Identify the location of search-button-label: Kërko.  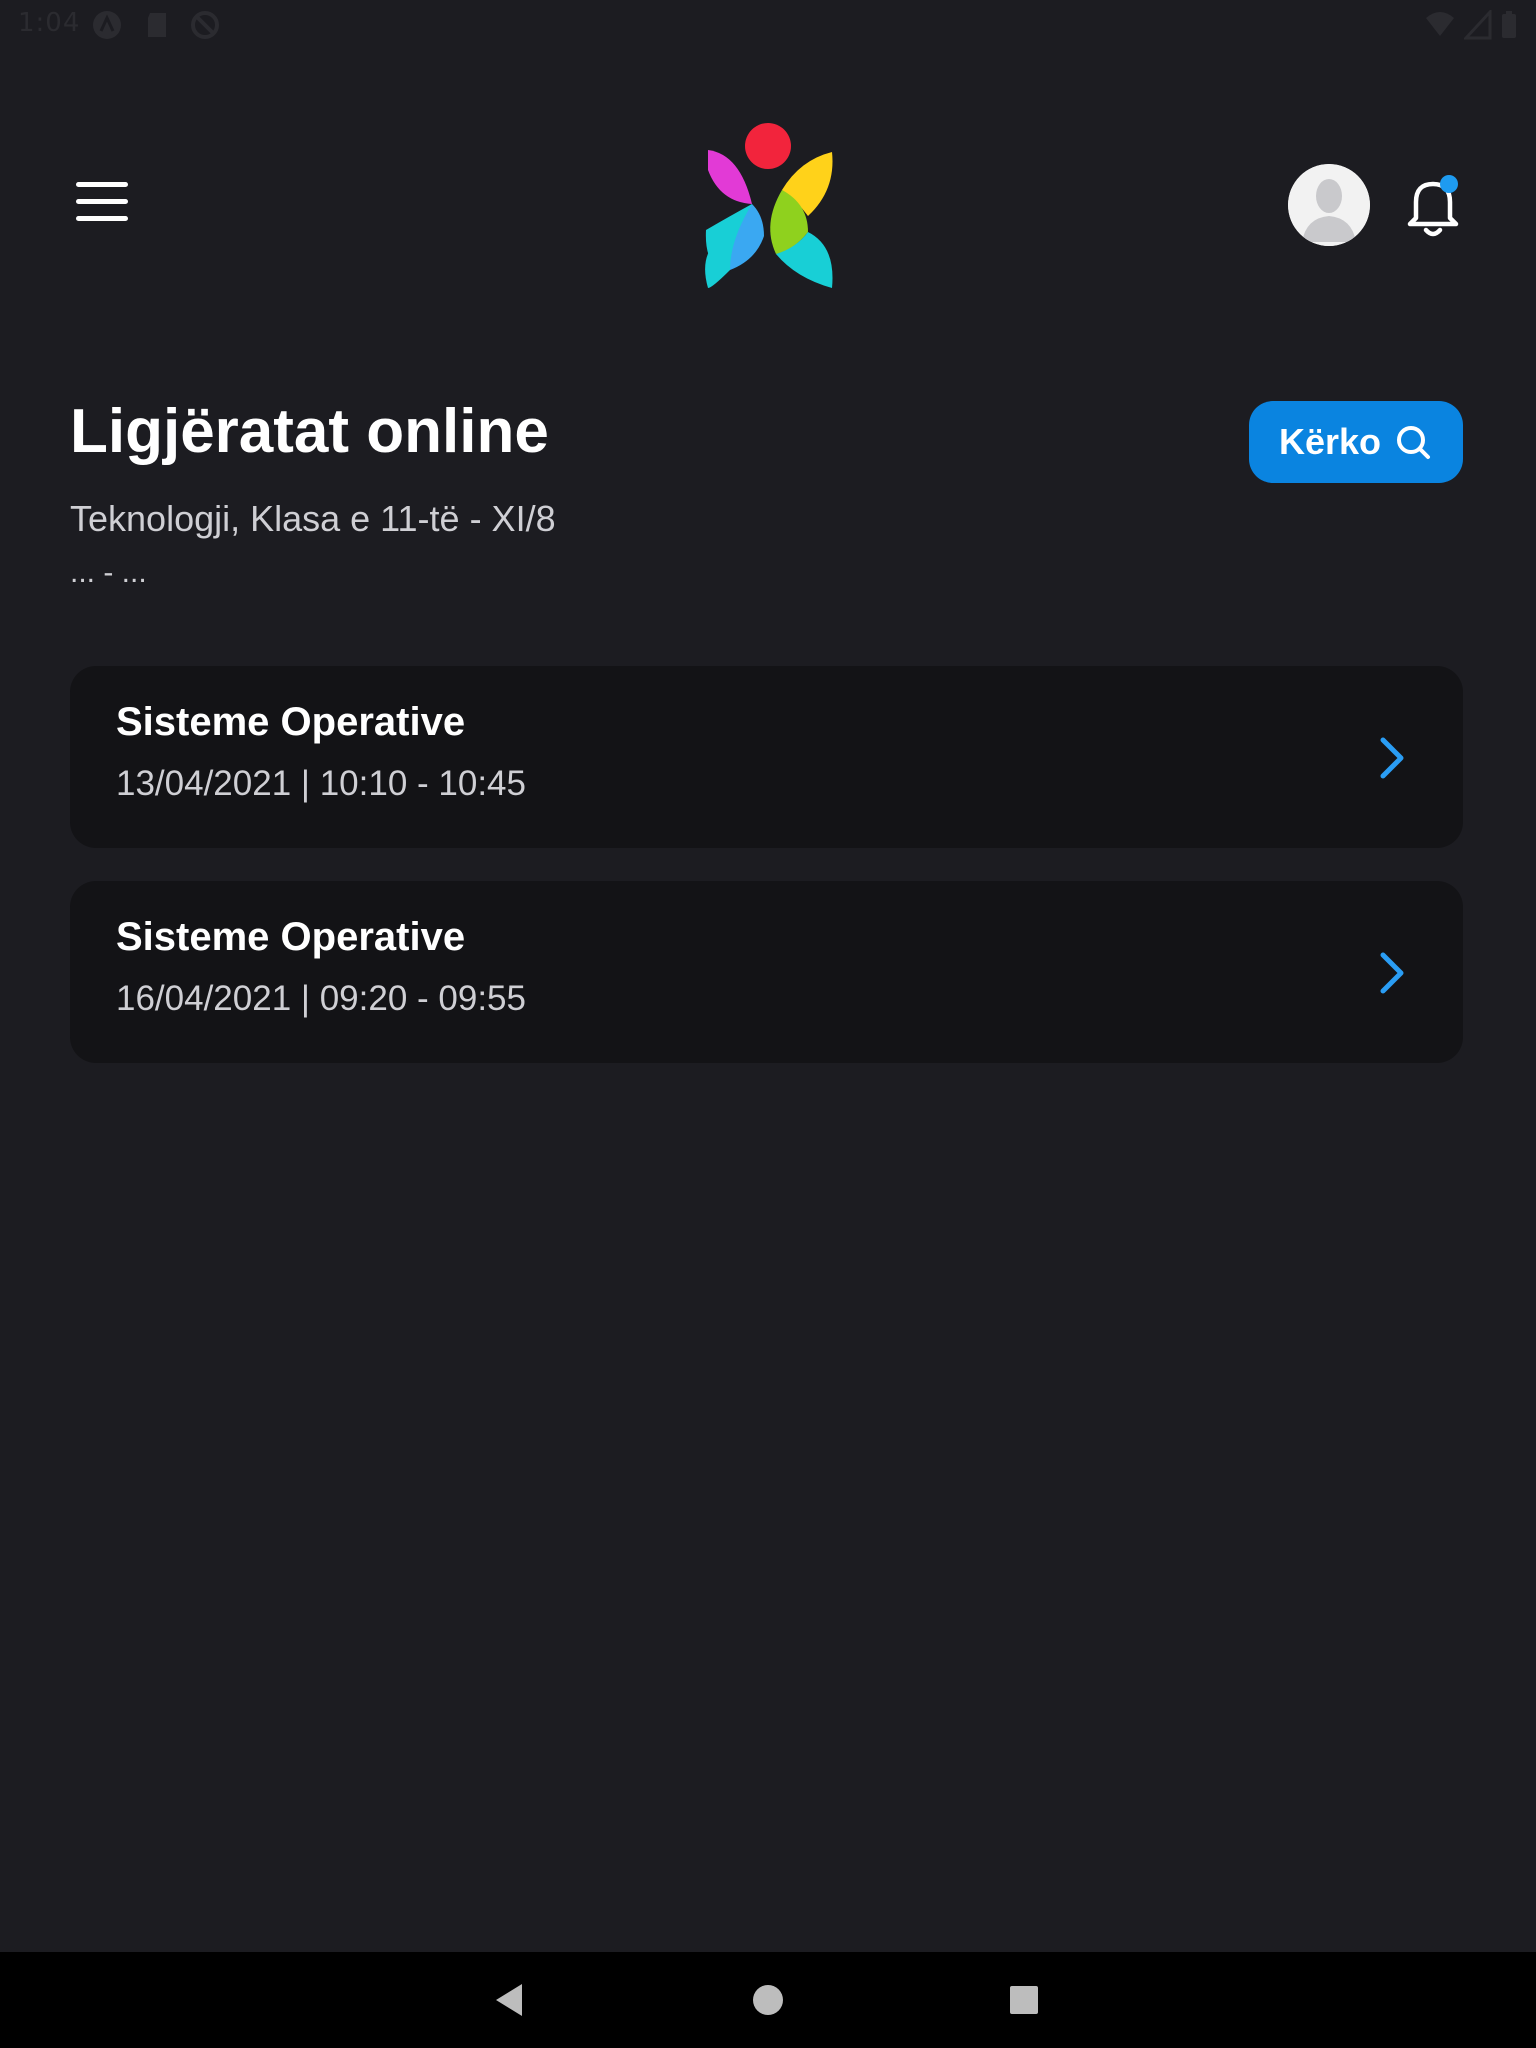
(1330, 441).